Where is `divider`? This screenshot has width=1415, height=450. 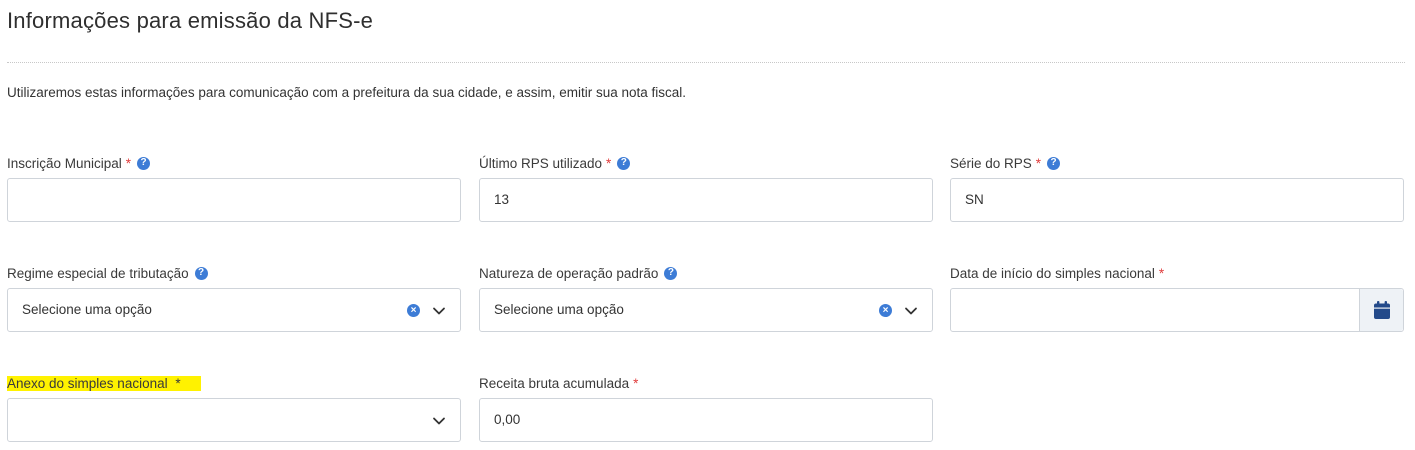 divider is located at coordinates (706, 62).